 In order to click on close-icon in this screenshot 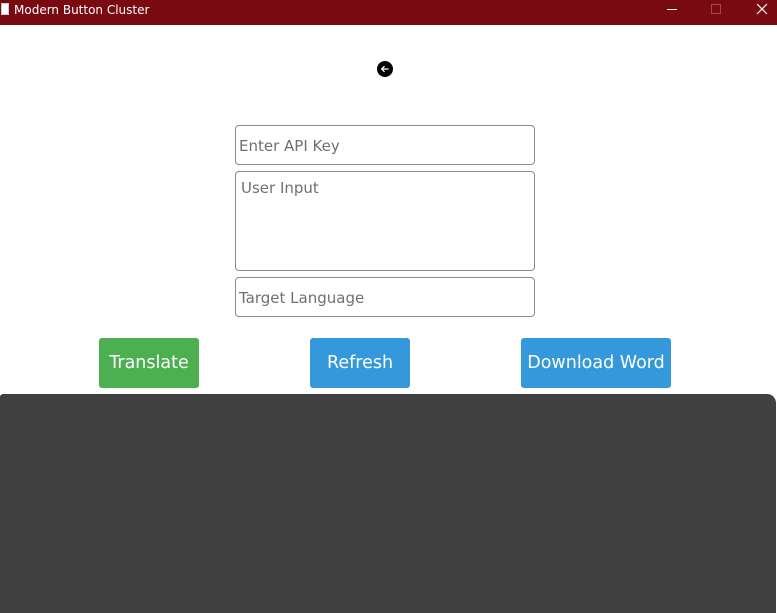, I will do `click(762, 9)`.